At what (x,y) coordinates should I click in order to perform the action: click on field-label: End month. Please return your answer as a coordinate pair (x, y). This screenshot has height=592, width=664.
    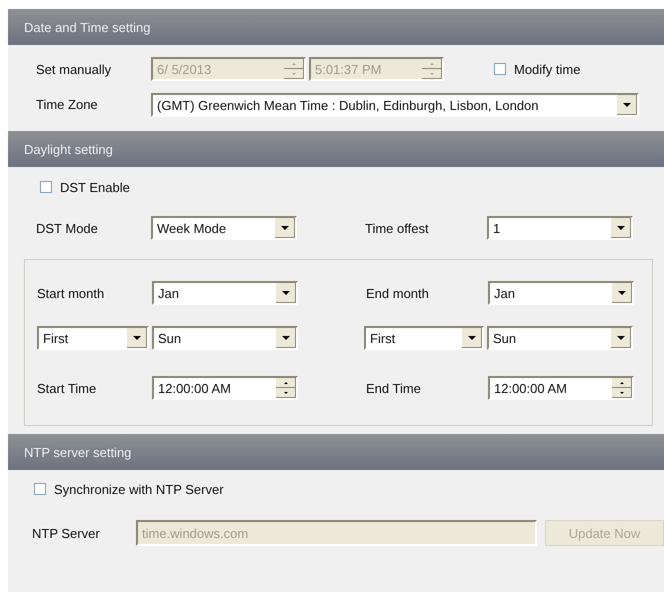
    Looking at the image, I should click on (398, 293).